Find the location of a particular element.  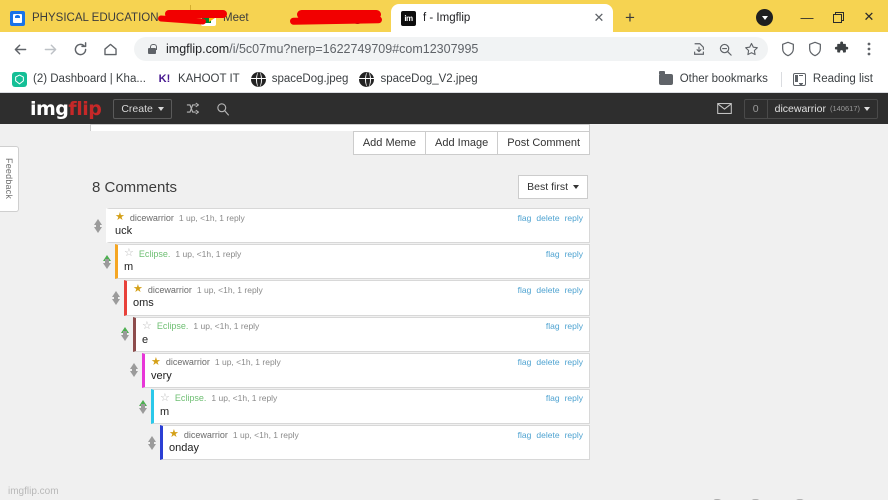

comments-sort-label: Best first is located at coordinates (547, 187).